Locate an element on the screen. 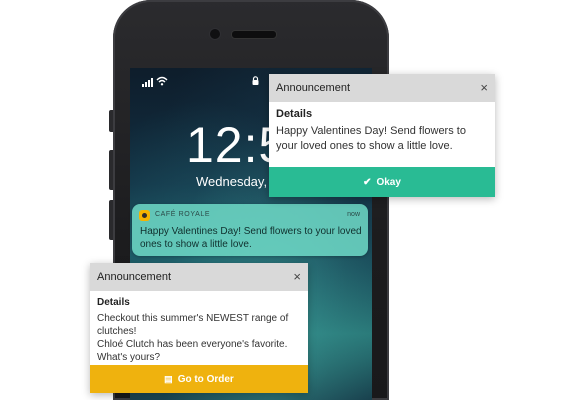  go-to-order-label: Go to Order is located at coordinates (205, 379).